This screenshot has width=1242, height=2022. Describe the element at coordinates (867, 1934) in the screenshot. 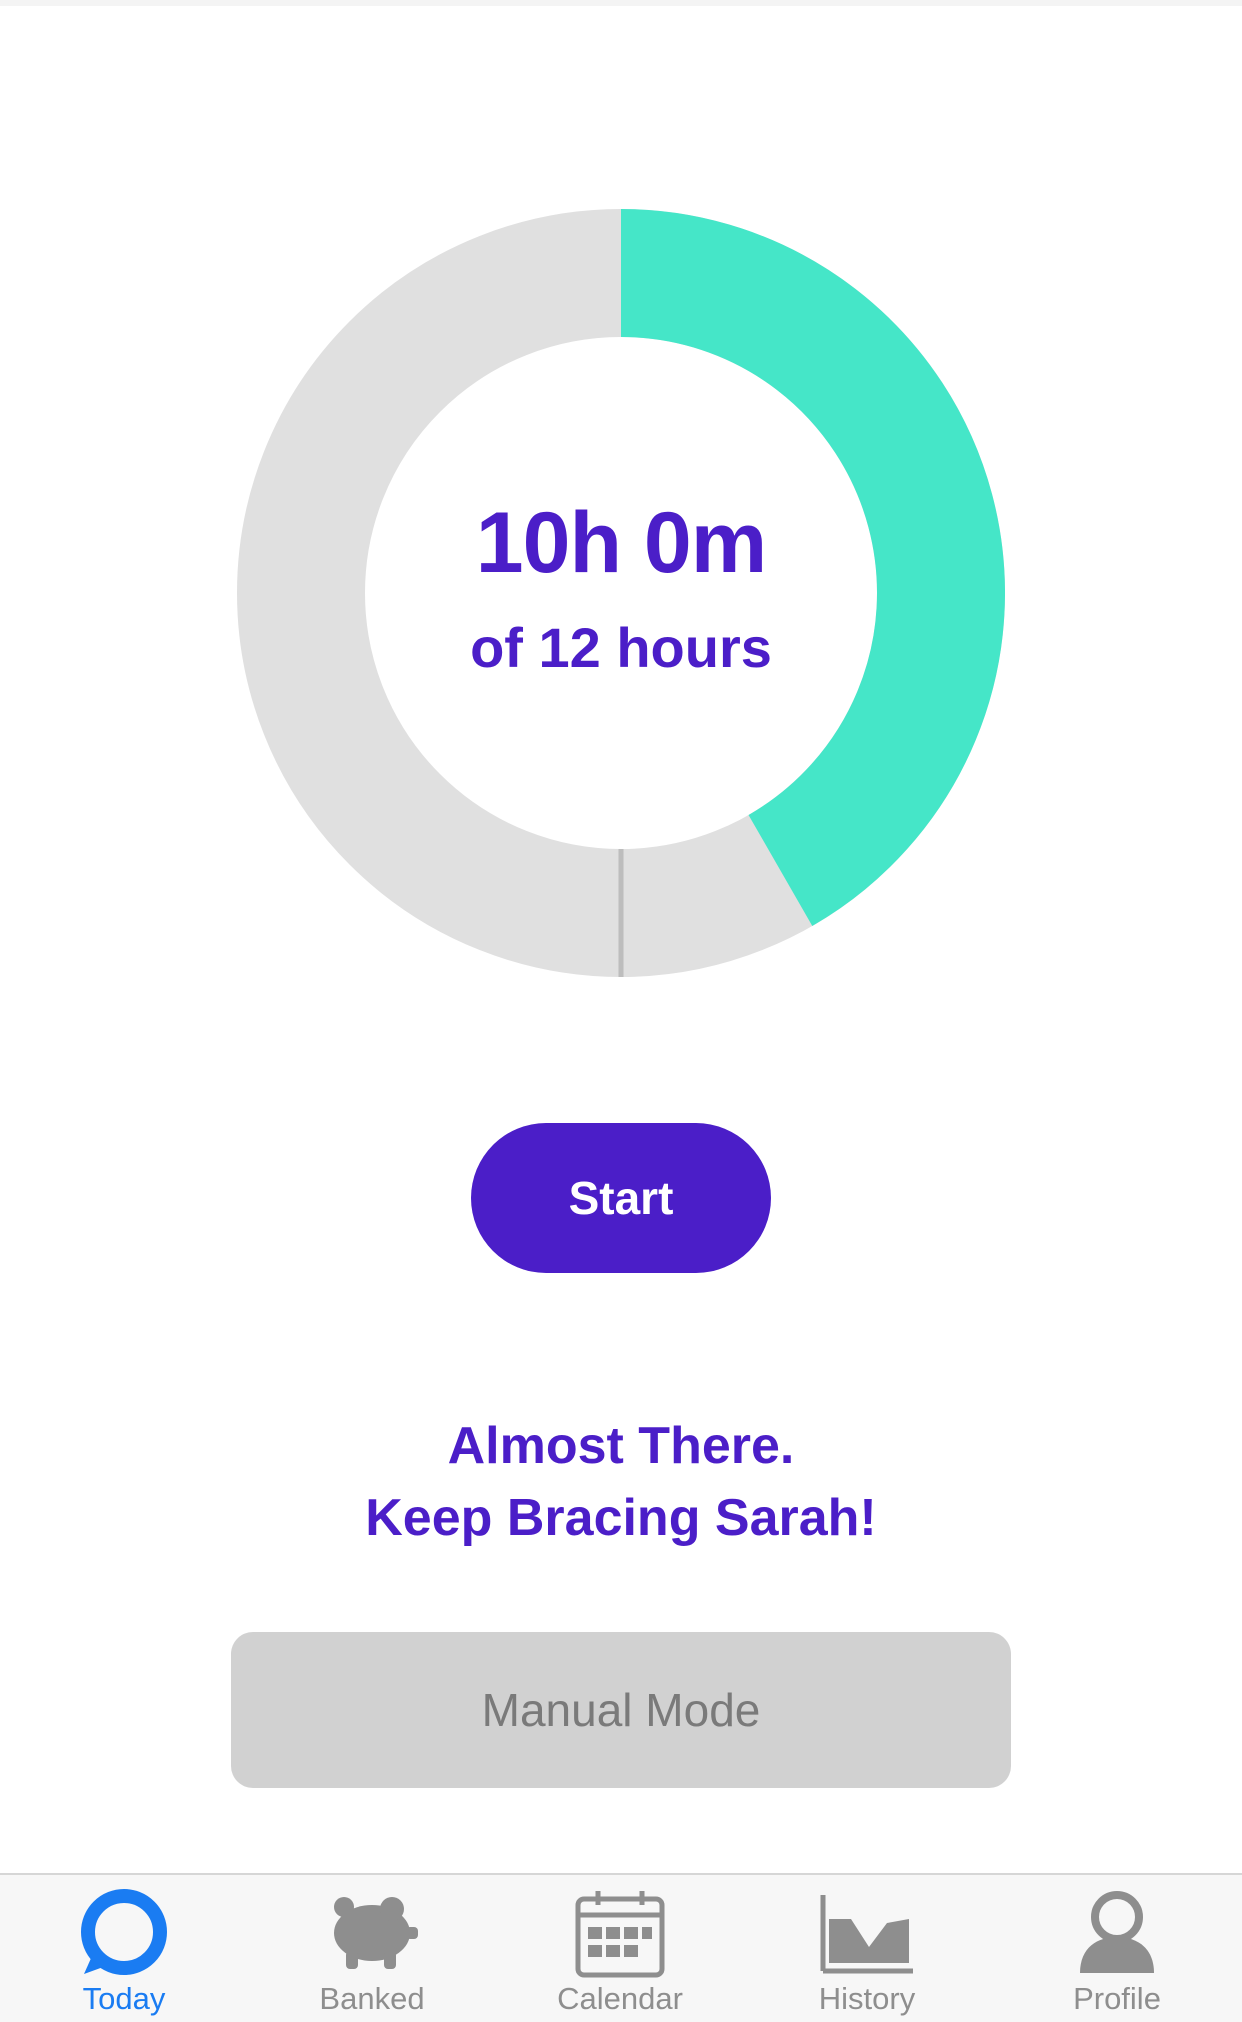

I see `history-chart-icon` at that location.